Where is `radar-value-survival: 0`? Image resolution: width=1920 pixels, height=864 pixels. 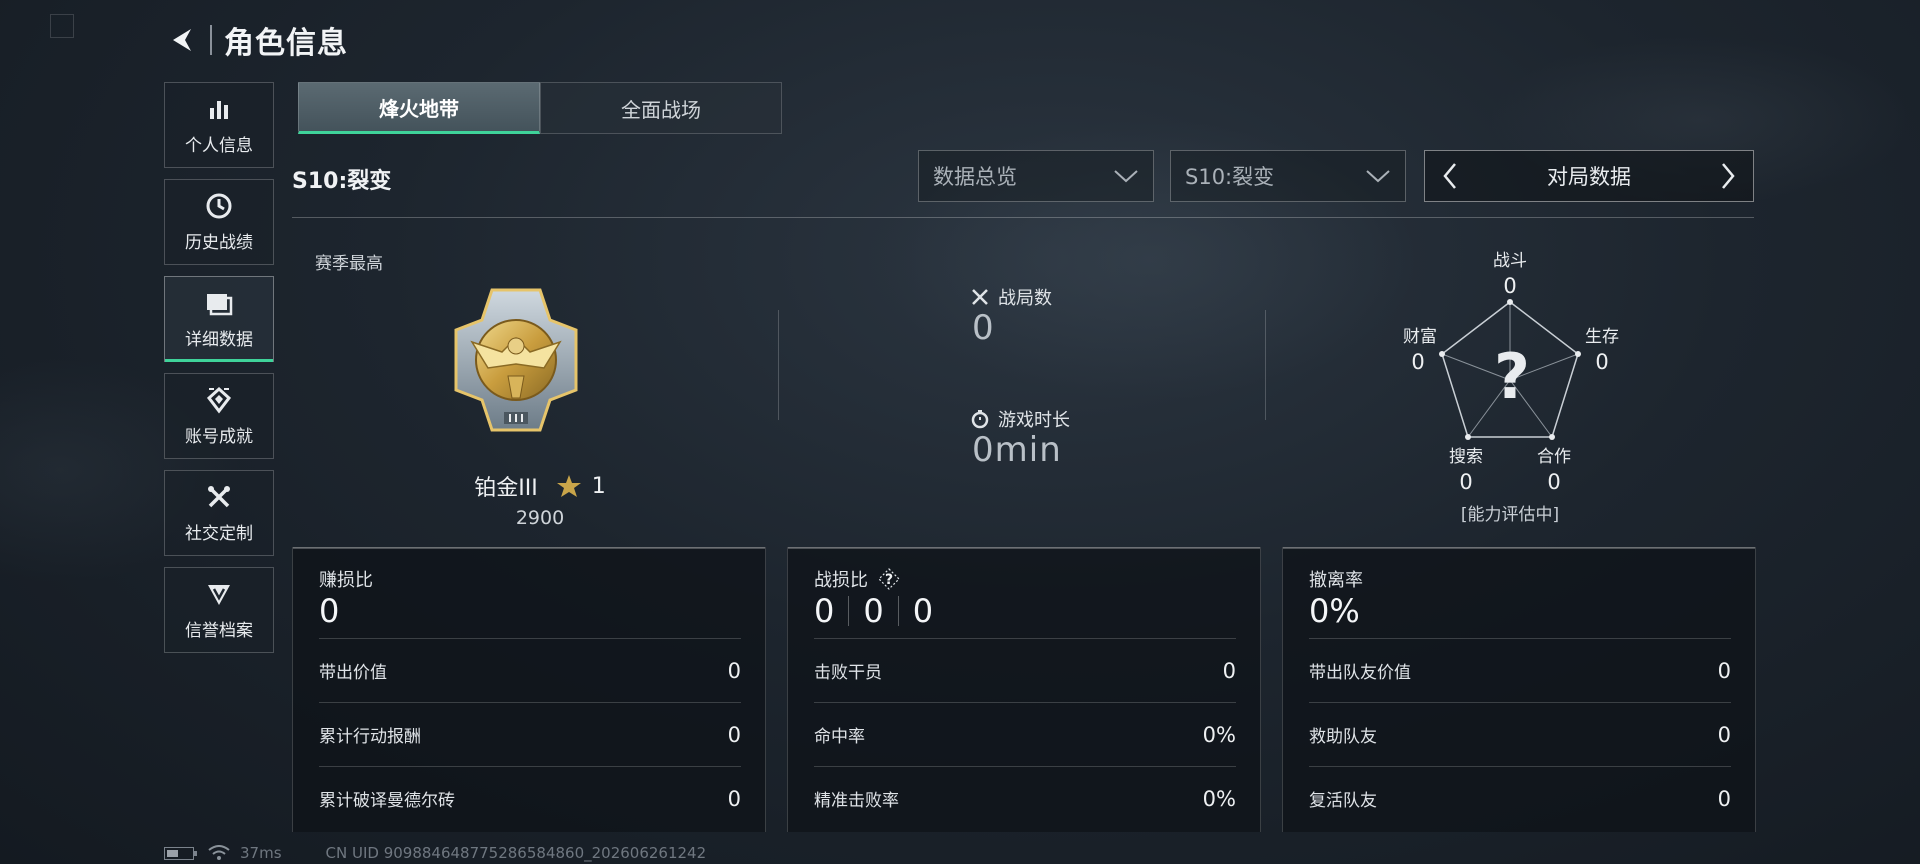 radar-value-survival: 0 is located at coordinates (1602, 362).